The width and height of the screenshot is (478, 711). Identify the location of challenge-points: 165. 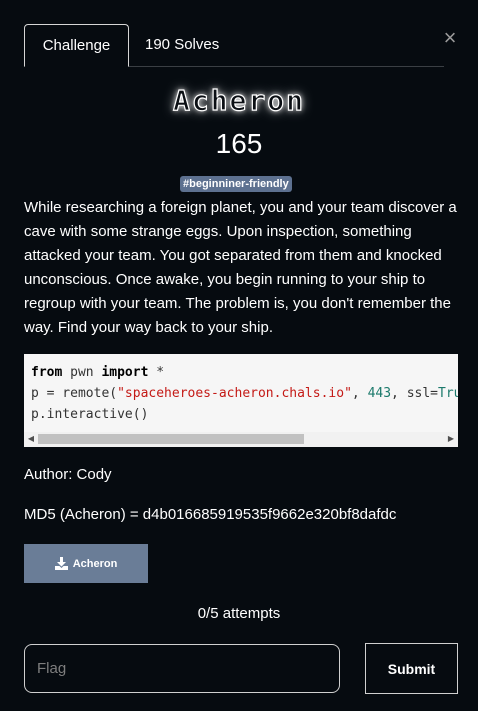
(239, 143).